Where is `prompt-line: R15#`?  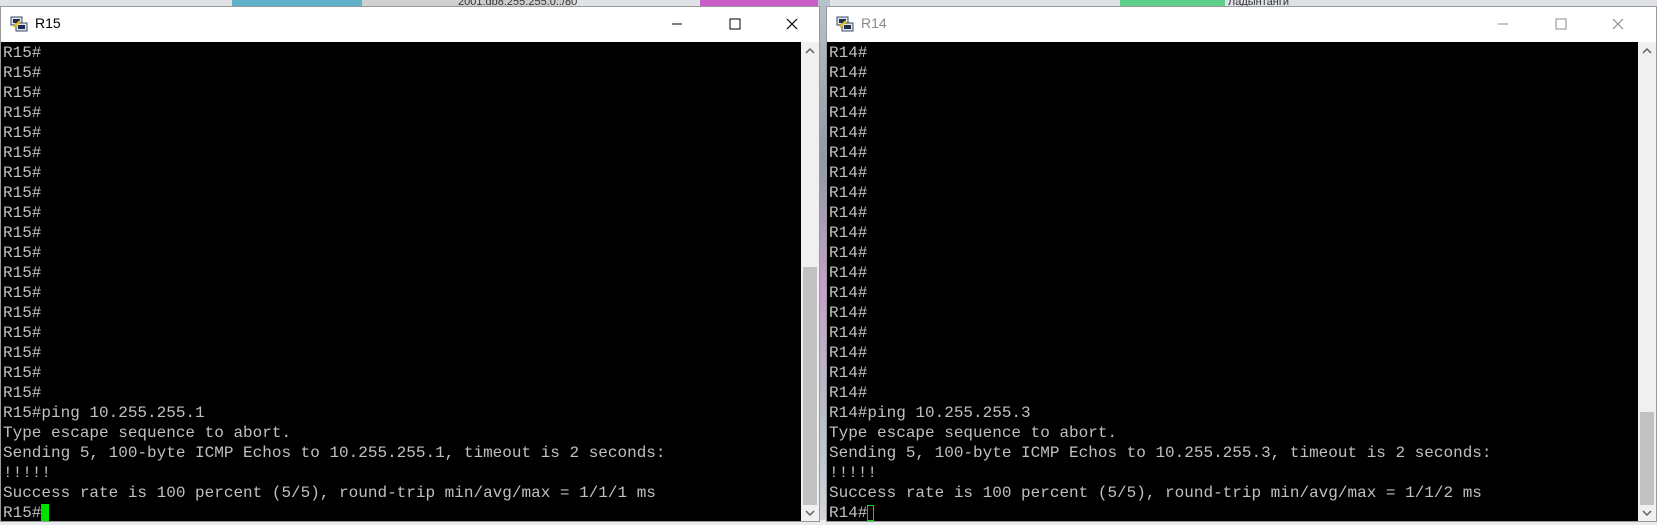
prompt-line: R15# is located at coordinates (26, 512).